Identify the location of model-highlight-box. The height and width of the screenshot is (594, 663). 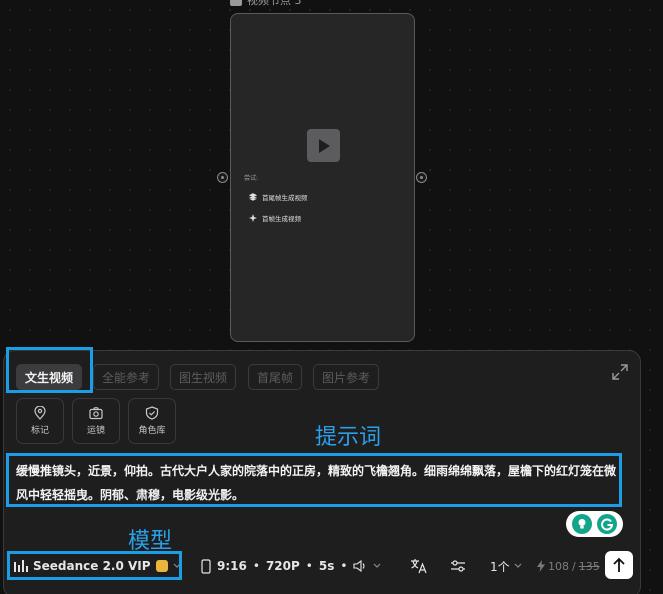
(94, 565).